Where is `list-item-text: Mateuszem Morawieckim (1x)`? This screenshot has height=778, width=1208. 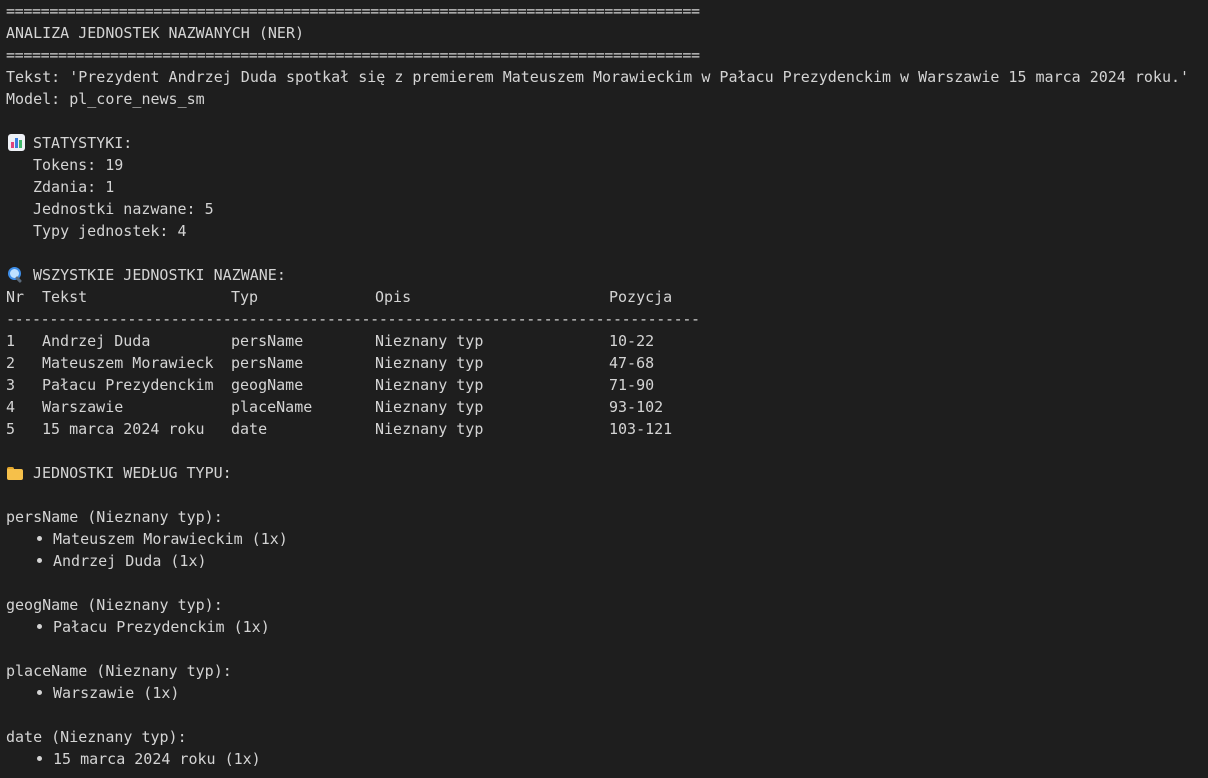 list-item-text: Mateuszem Morawieckim (1x) is located at coordinates (170, 539).